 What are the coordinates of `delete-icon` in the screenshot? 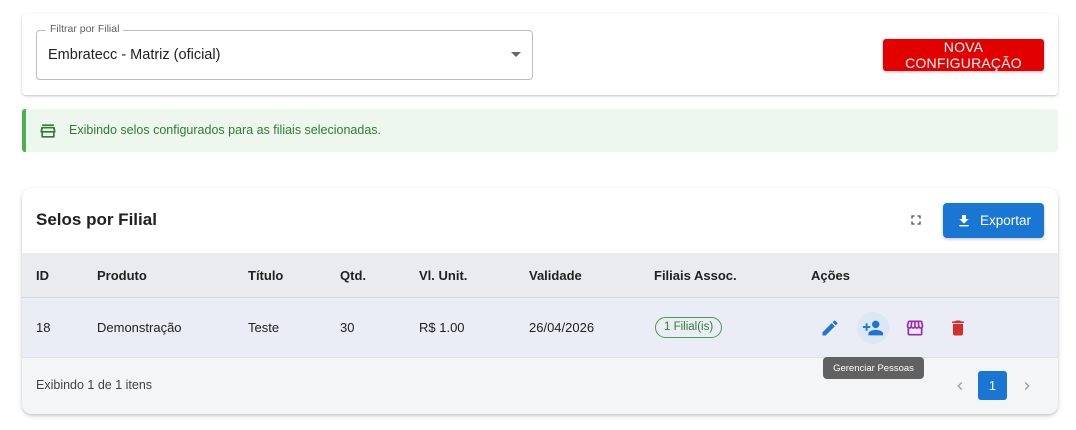 It's located at (958, 328).